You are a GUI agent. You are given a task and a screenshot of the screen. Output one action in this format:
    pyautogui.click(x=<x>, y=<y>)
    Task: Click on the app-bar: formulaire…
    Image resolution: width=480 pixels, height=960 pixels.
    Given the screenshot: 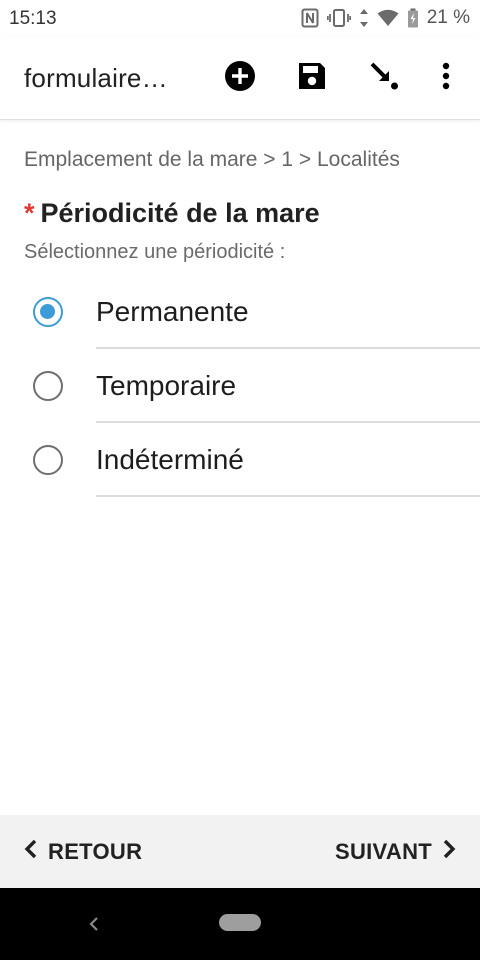 What is the action you would take?
    pyautogui.click(x=240, y=78)
    